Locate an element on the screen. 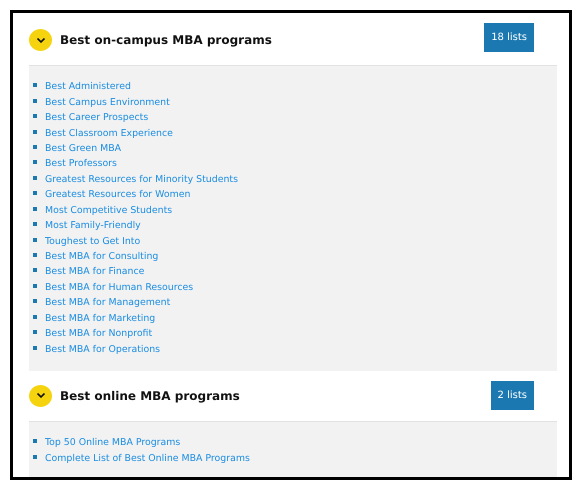  section-title: Best online MBA programs is located at coordinates (150, 395).